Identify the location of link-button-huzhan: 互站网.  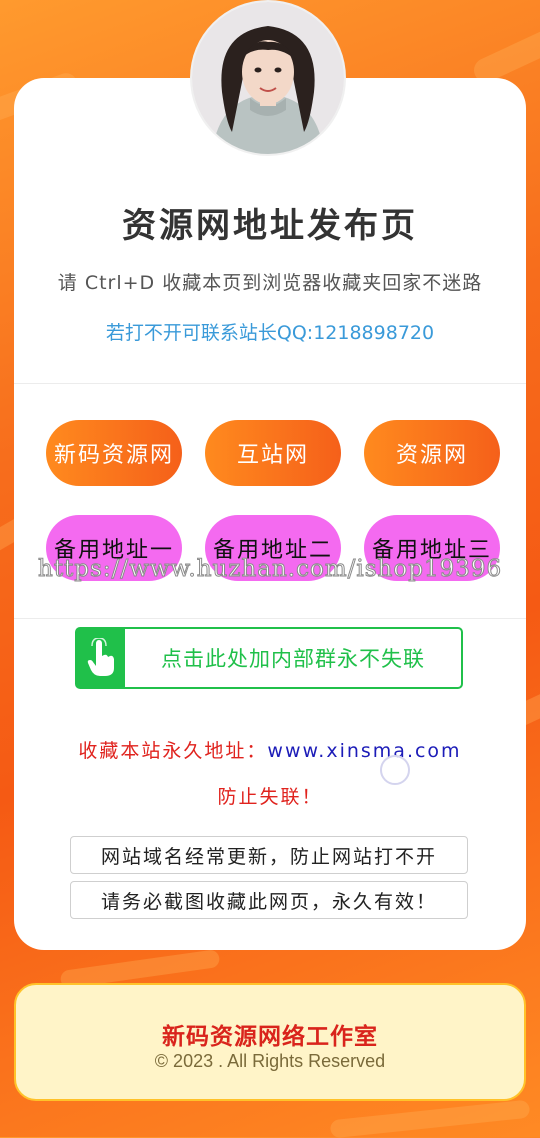
(273, 453).